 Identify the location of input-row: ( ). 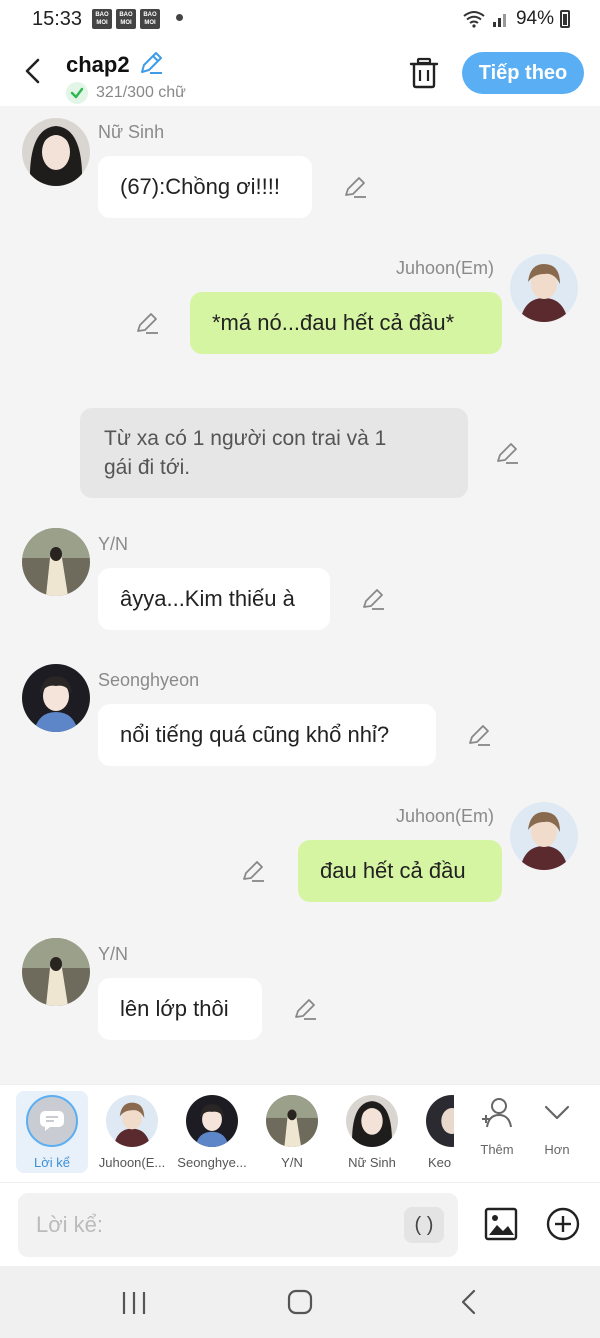
(300, 1224).